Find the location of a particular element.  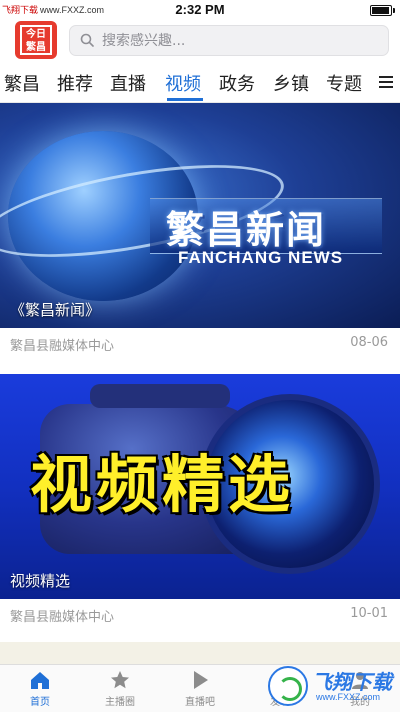

thumbnail-heading-cn: 视频精选 is located at coordinates (162, 484).